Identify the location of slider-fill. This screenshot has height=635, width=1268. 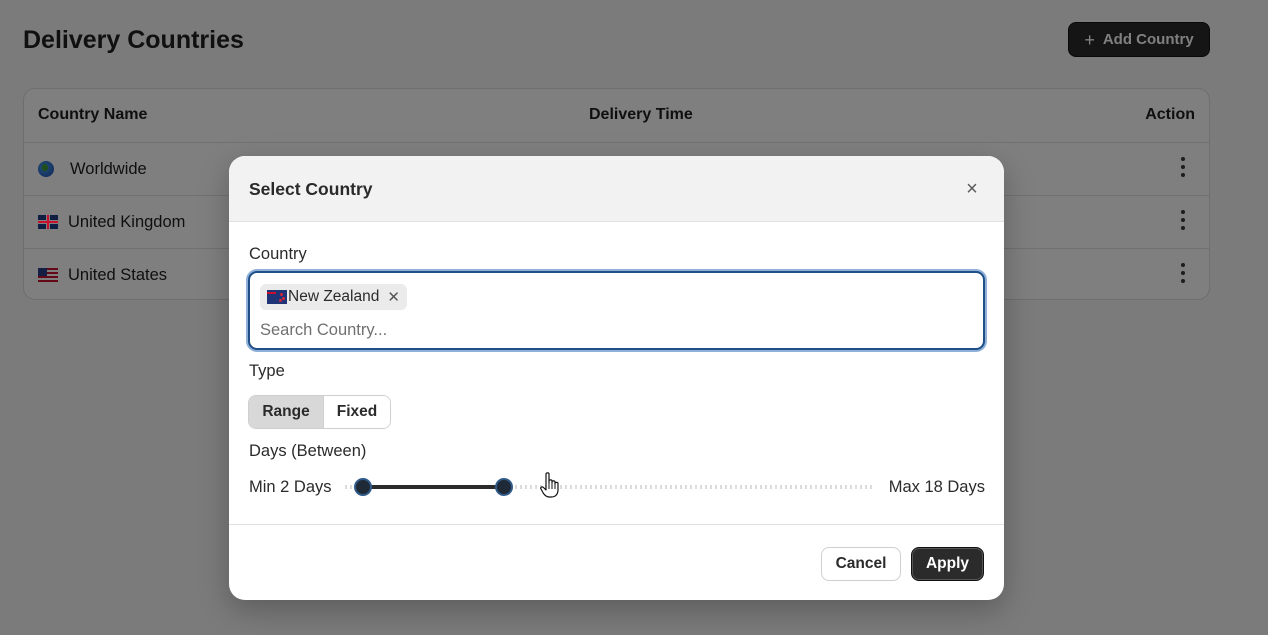
(433, 487).